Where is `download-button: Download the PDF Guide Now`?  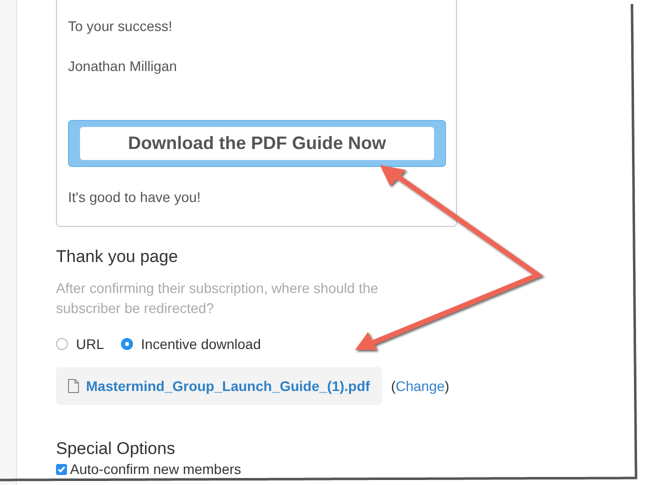 download-button: Download the PDF Guide Now is located at coordinates (257, 143).